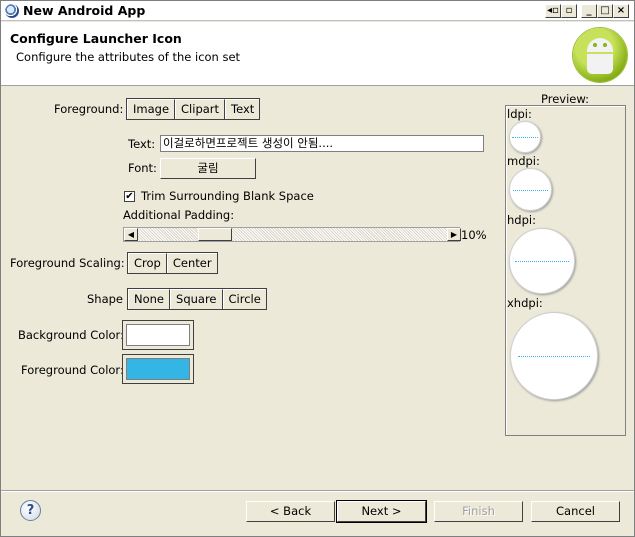  I want to click on preview-title: Preview:, so click(565, 99).